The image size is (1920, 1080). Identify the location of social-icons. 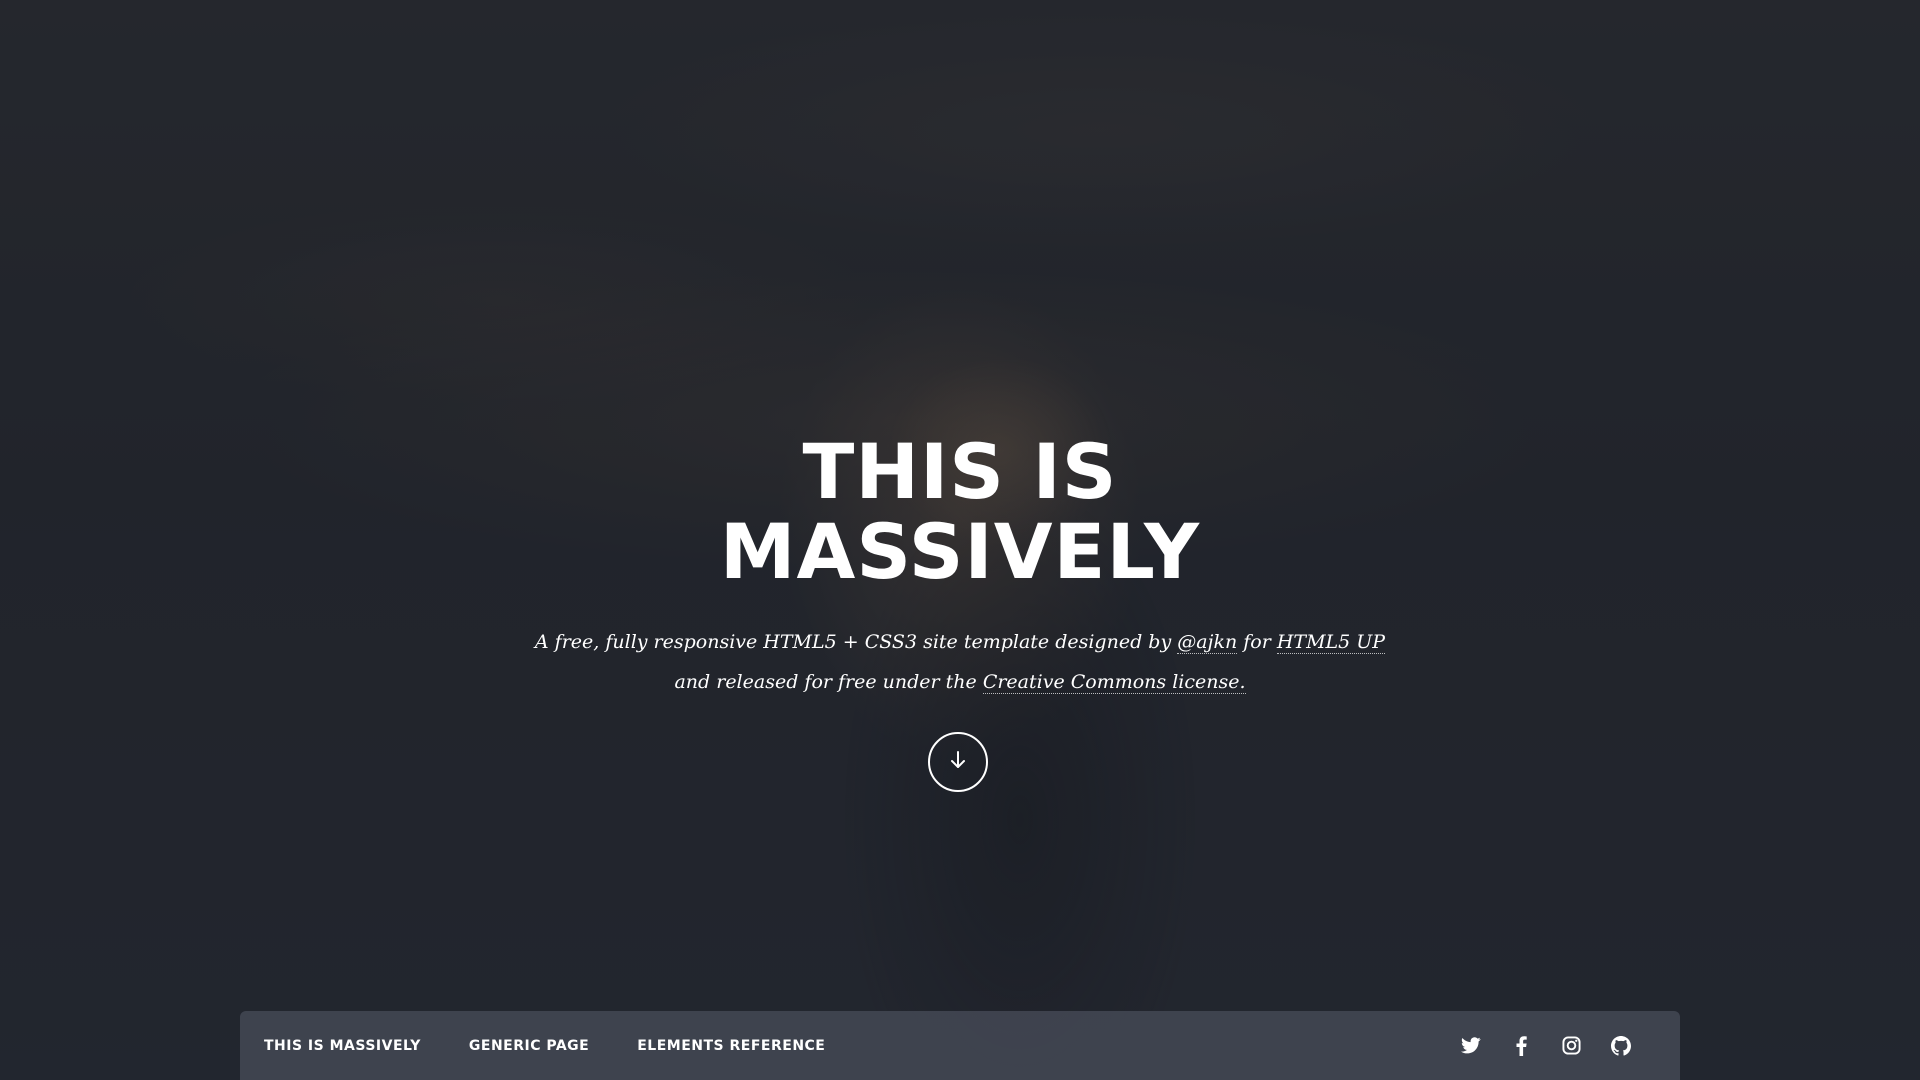
(1546, 1045).